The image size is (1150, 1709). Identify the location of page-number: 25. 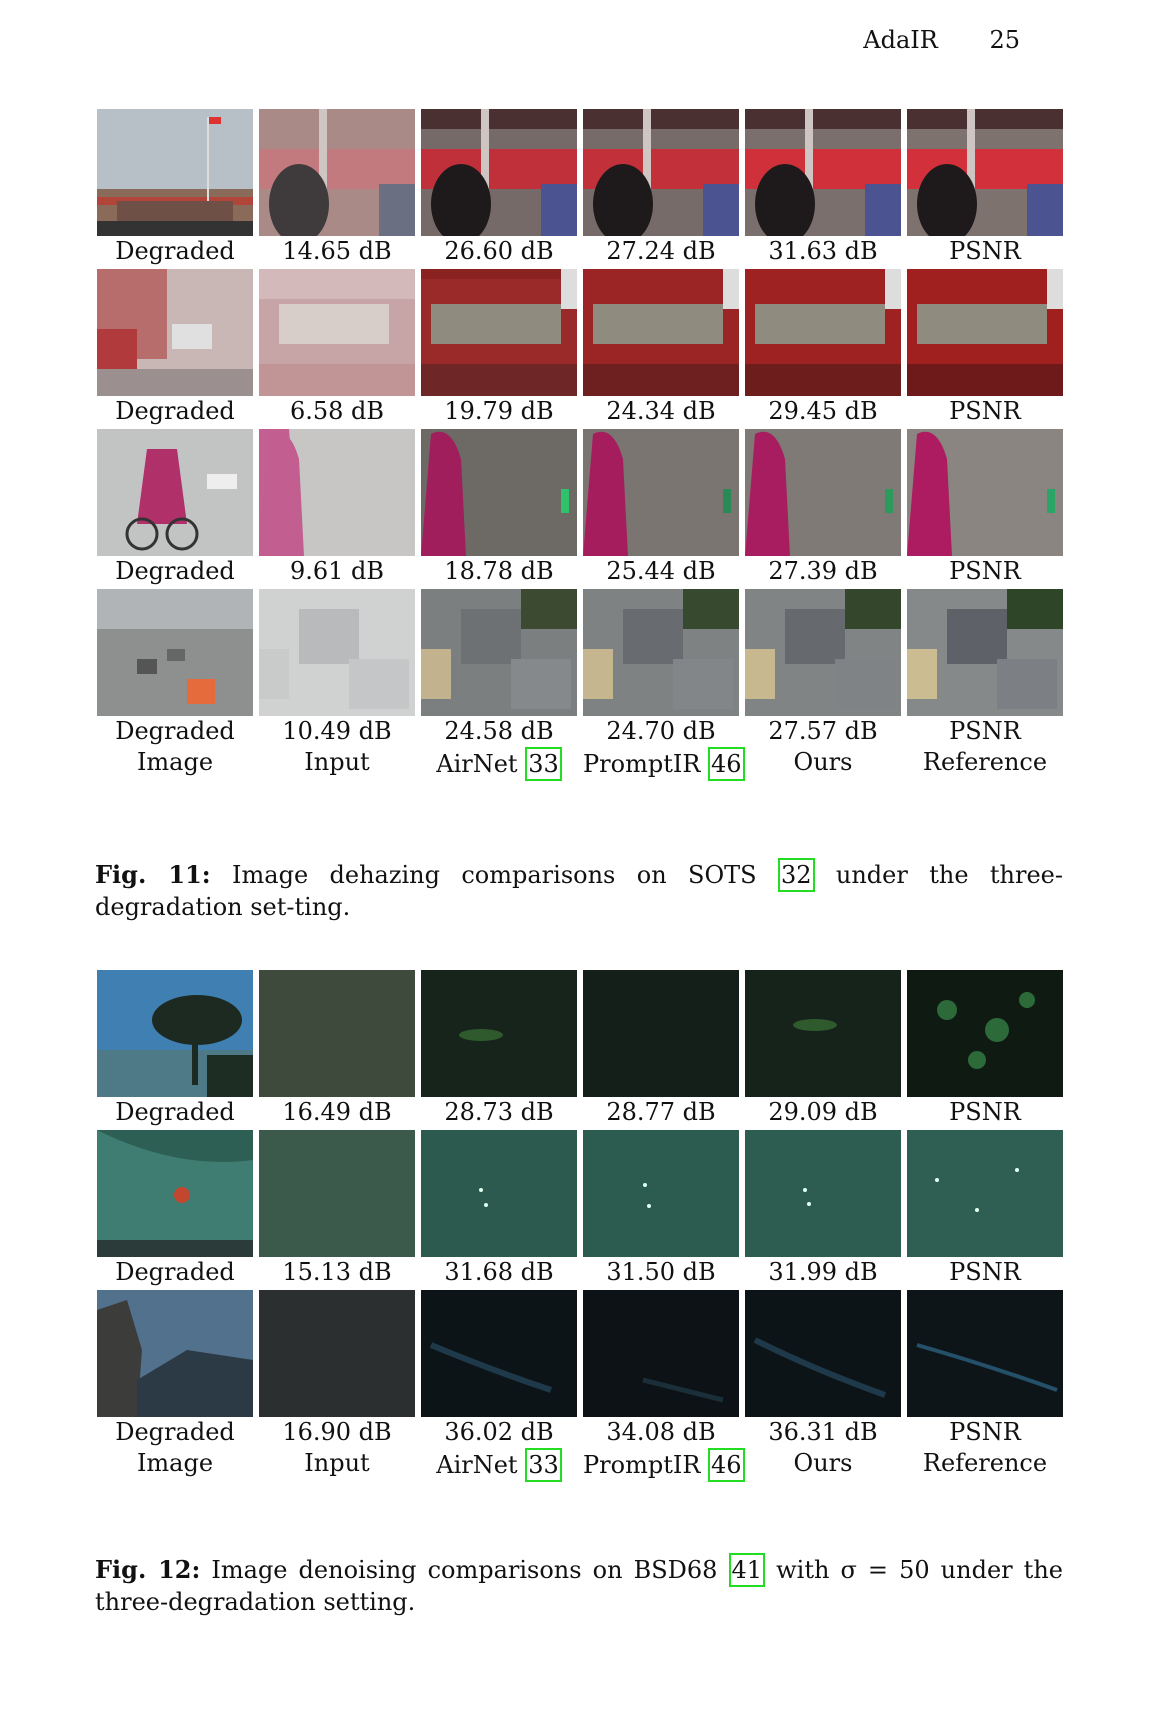
(1004, 40).